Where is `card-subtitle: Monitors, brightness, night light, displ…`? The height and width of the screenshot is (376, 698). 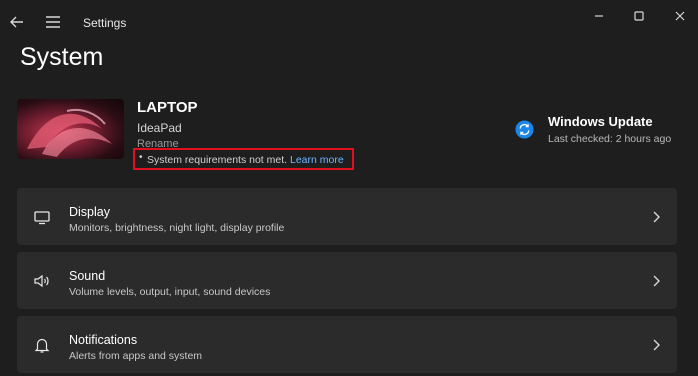
card-subtitle: Monitors, brightness, night light, displ… is located at coordinates (177, 228).